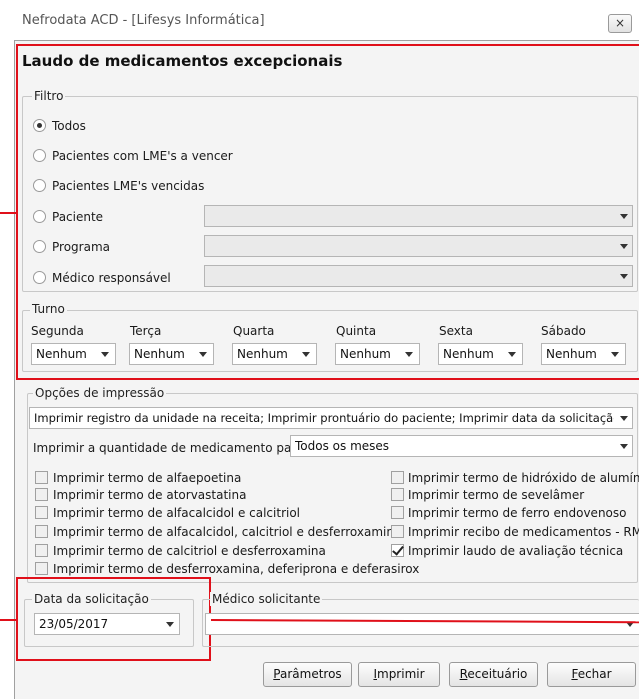  What do you see at coordinates (91, 599) in the screenshot?
I see `data-solicitacao-legend: Data da solicitação` at bounding box center [91, 599].